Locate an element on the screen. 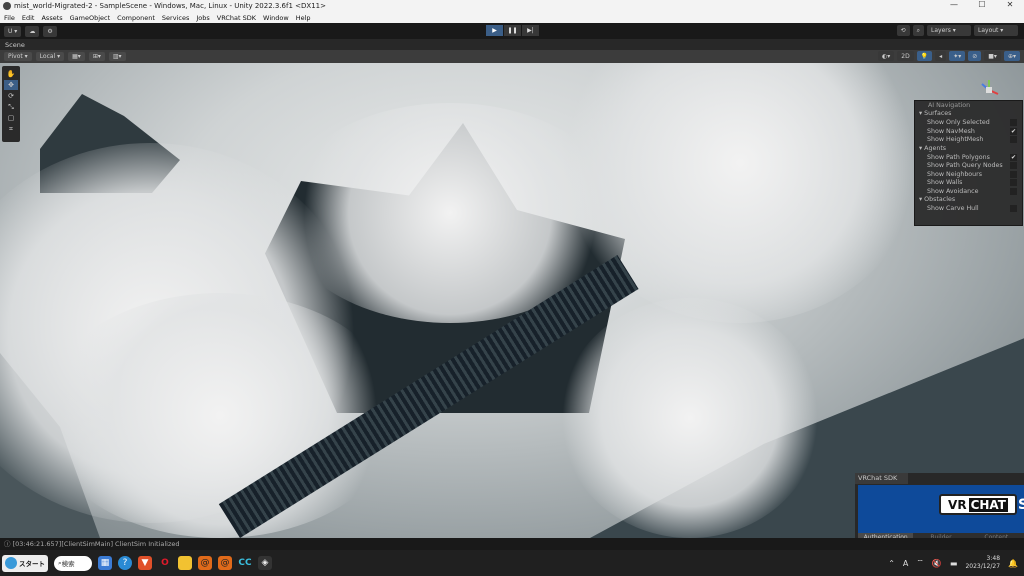 This screenshot has height=576, width=1024. menu-gameobject: GameObject is located at coordinates (90, 18).